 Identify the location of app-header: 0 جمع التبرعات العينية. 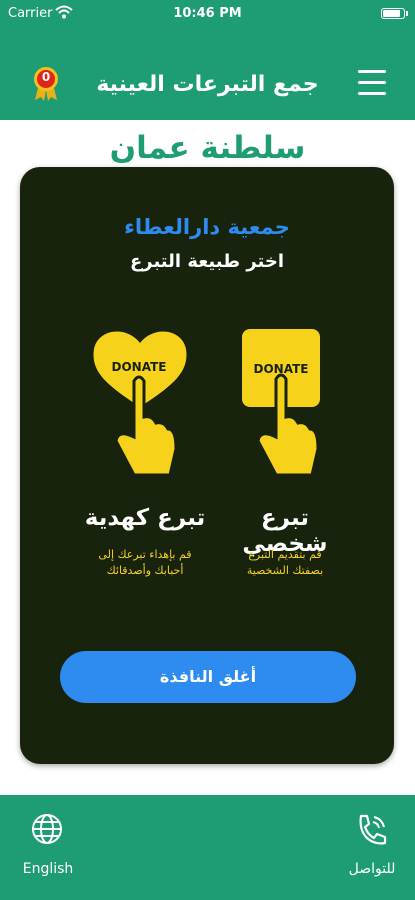
(207, 74).